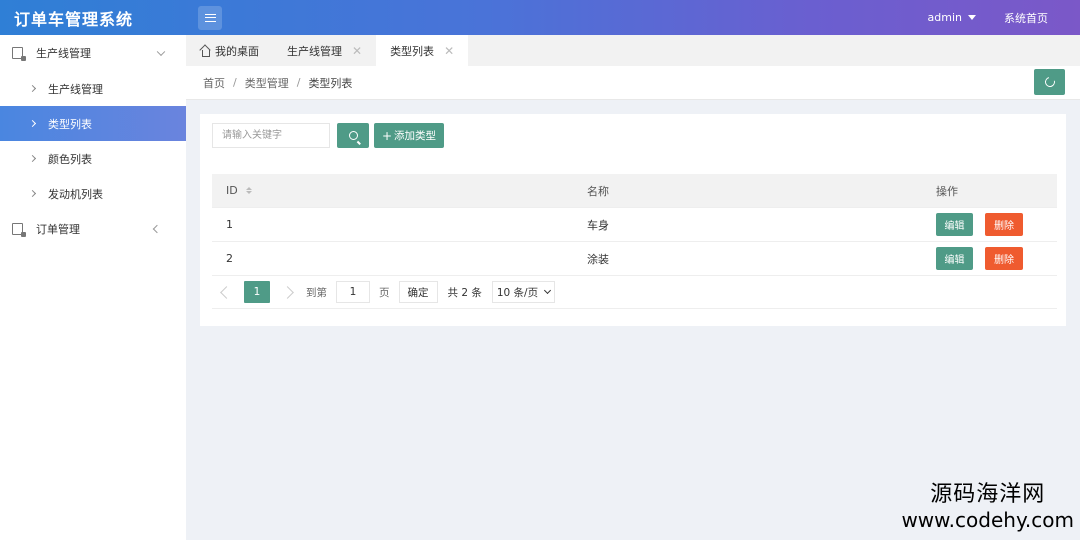  Describe the element at coordinates (598, 225) in the screenshot. I see `cell-name: 车身` at that location.